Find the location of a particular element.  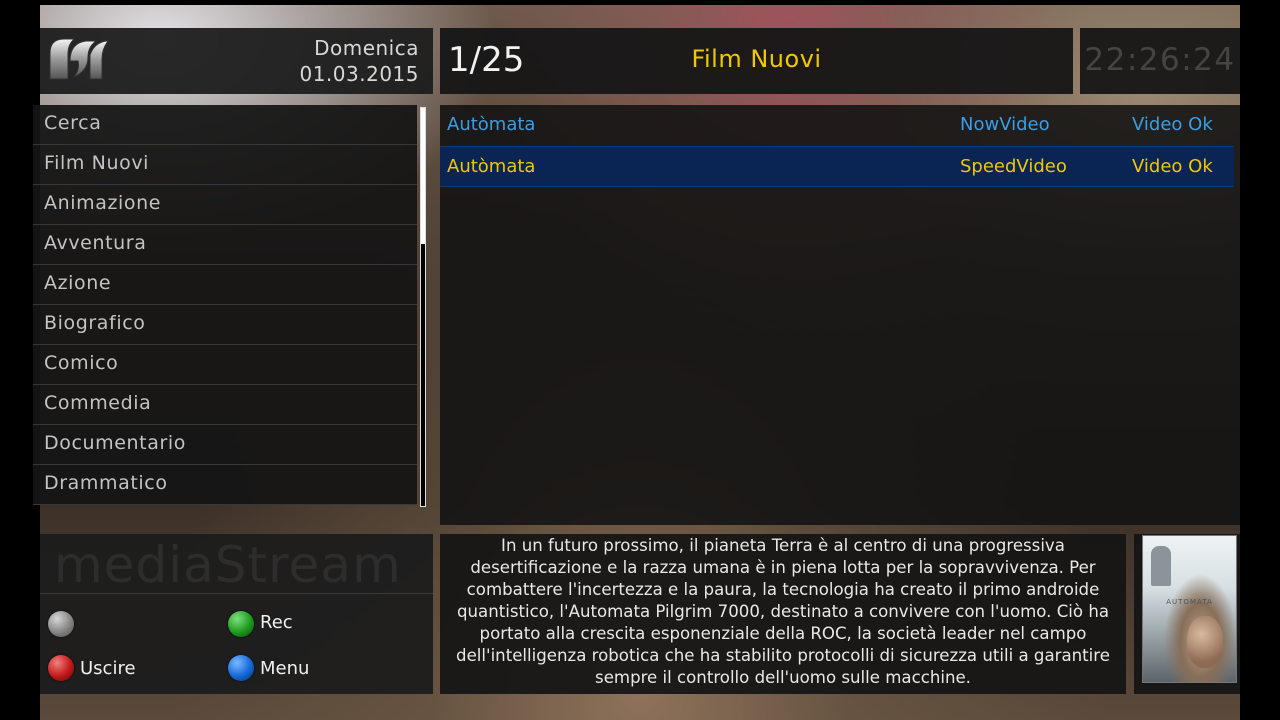

poster-panel: AUTOMATA is located at coordinates (1187, 614).